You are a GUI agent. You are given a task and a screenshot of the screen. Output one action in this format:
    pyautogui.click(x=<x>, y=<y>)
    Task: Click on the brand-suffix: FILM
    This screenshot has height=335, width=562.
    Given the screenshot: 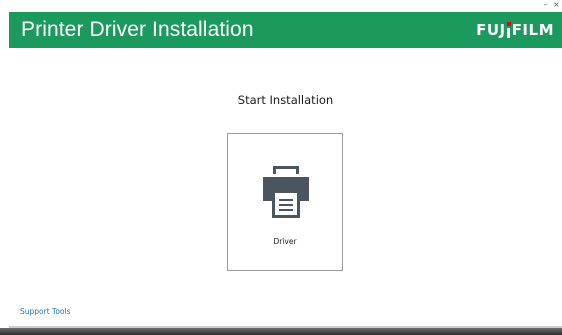 What is the action you would take?
    pyautogui.click(x=532, y=30)
    